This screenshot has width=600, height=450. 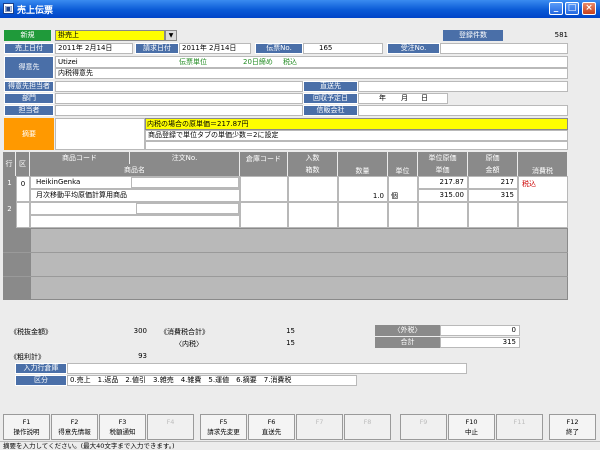 I want to click on fkey-number: F8, so click(x=367, y=422).